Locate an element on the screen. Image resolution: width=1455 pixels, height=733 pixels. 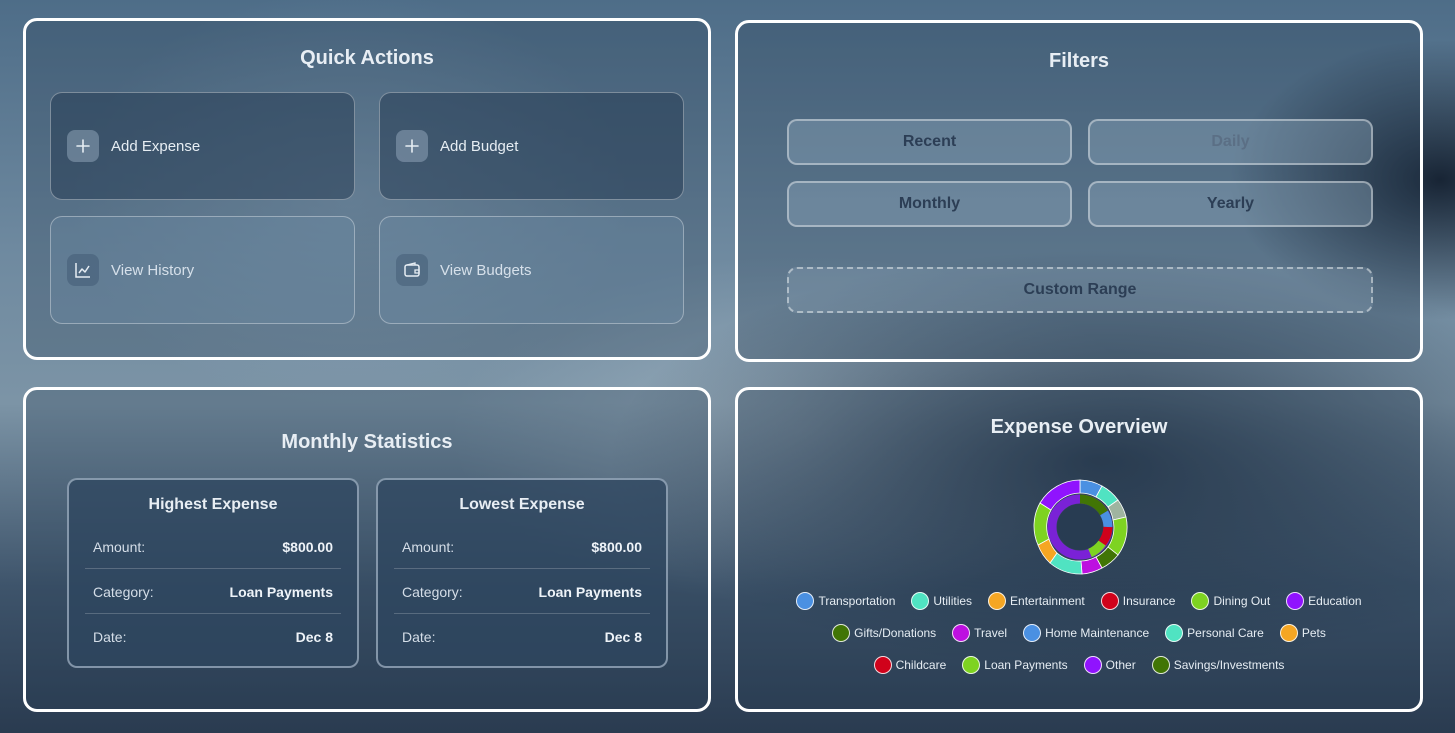
legend-label: Loan Payments is located at coordinates (1026, 665).